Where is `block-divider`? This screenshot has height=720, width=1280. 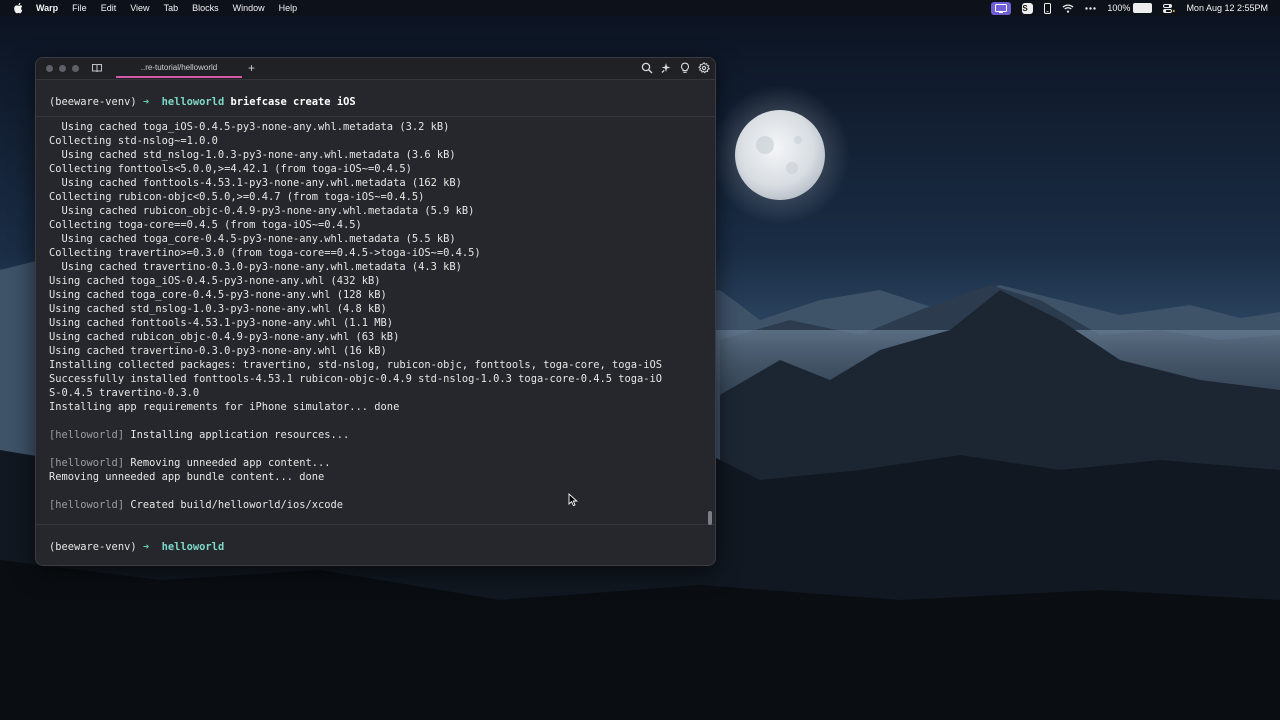 block-divider is located at coordinates (375, 116).